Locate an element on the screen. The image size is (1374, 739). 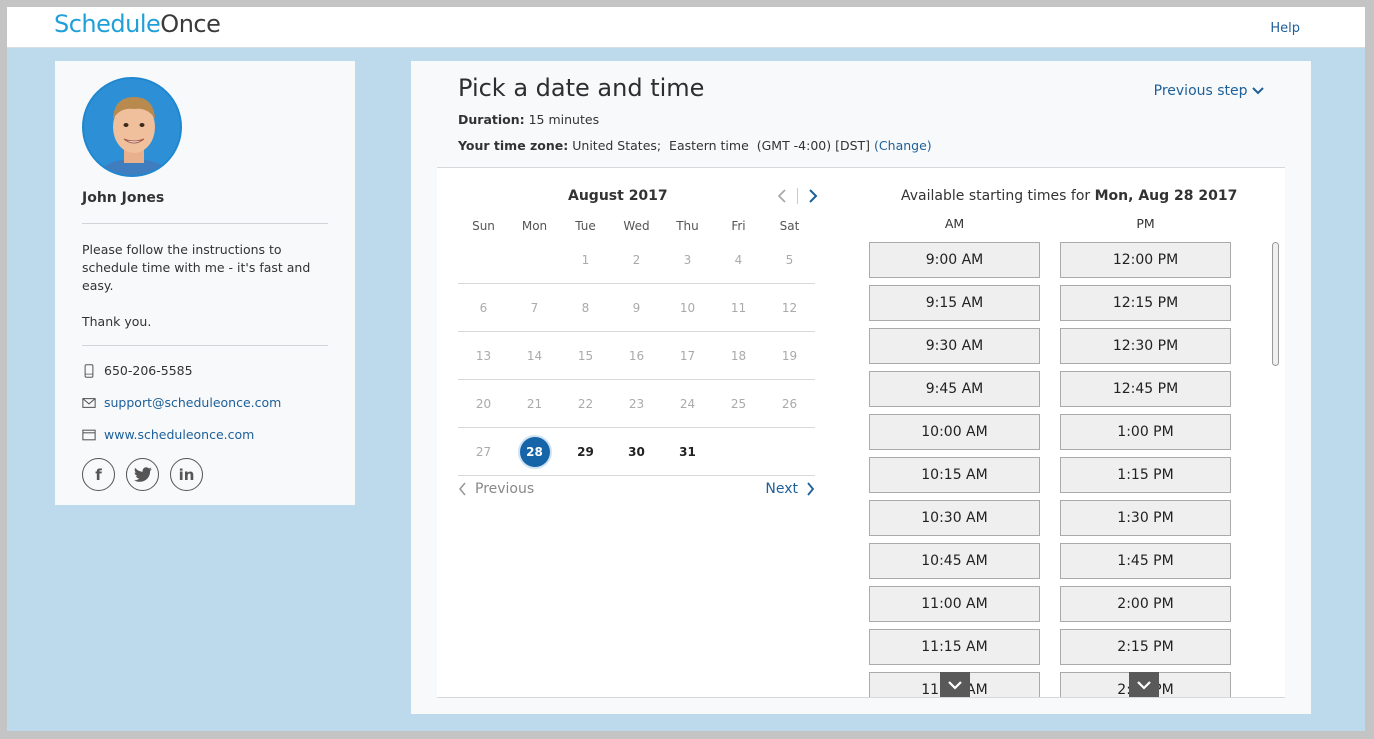
month-nav is located at coordinates (797, 196).